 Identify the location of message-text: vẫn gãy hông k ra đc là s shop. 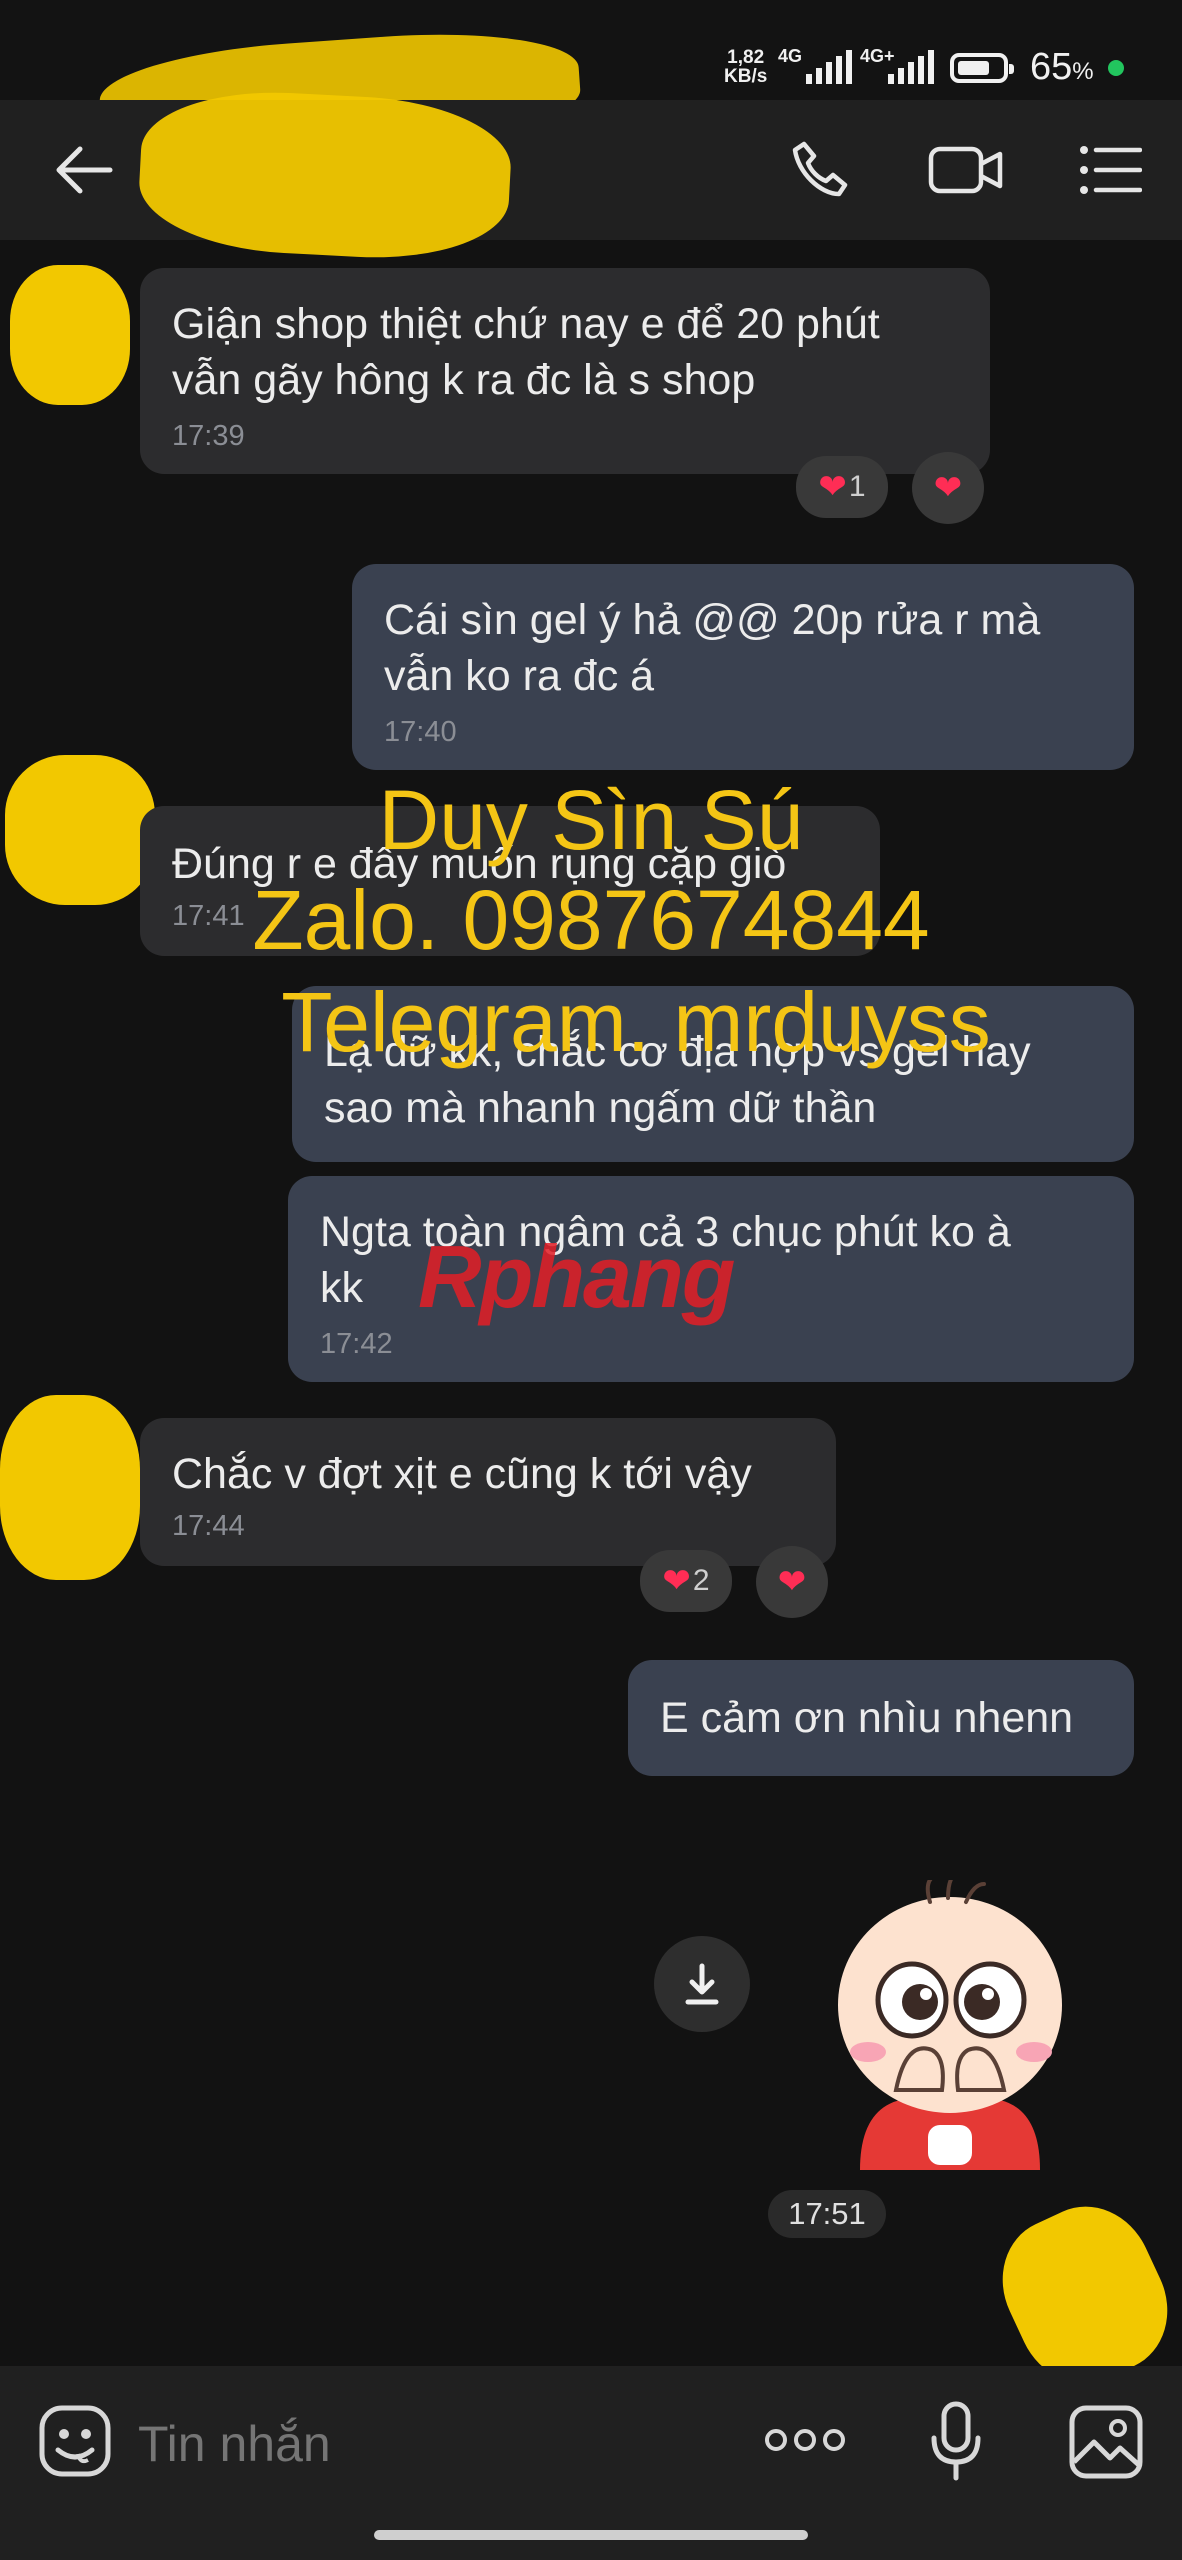
(464, 380).